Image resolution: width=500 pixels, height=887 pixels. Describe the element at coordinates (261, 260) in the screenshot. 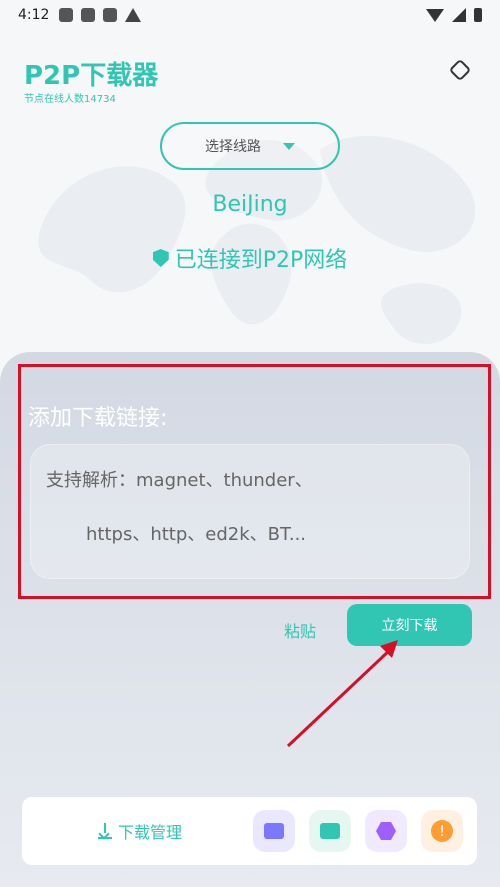

I see `connection-status-text: 已连接到P2P网络` at that location.